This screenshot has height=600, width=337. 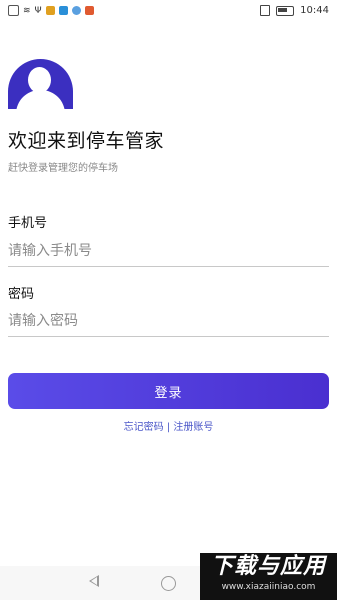 What do you see at coordinates (63, 168) in the screenshot?
I see `page-subtitle: 赶快登录管理您的停车场` at bounding box center [63, 168].